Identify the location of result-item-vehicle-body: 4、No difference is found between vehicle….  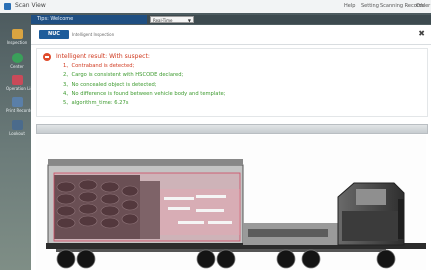
(144, 93).